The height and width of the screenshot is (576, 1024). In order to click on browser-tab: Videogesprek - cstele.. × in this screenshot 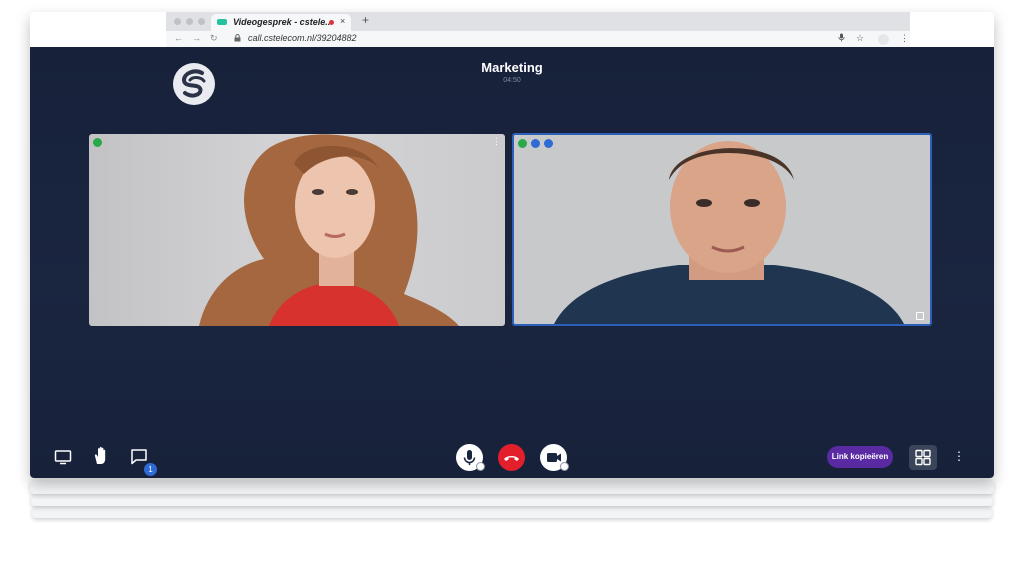, I will do `click(281, 22)`.